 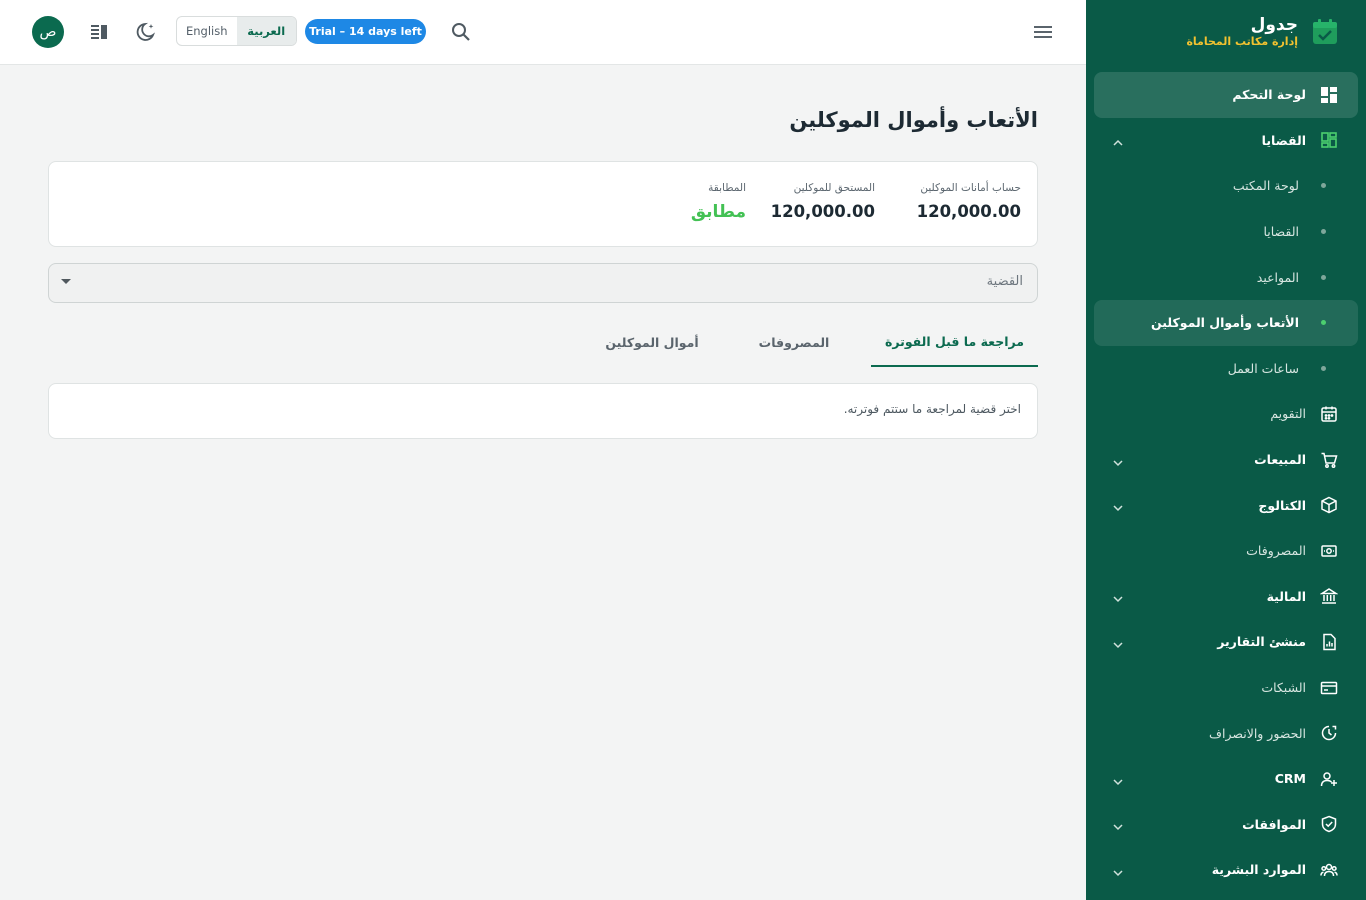 I want to click on sidebar-item-label: ساعات العمل, so click(x=1263, y=368).